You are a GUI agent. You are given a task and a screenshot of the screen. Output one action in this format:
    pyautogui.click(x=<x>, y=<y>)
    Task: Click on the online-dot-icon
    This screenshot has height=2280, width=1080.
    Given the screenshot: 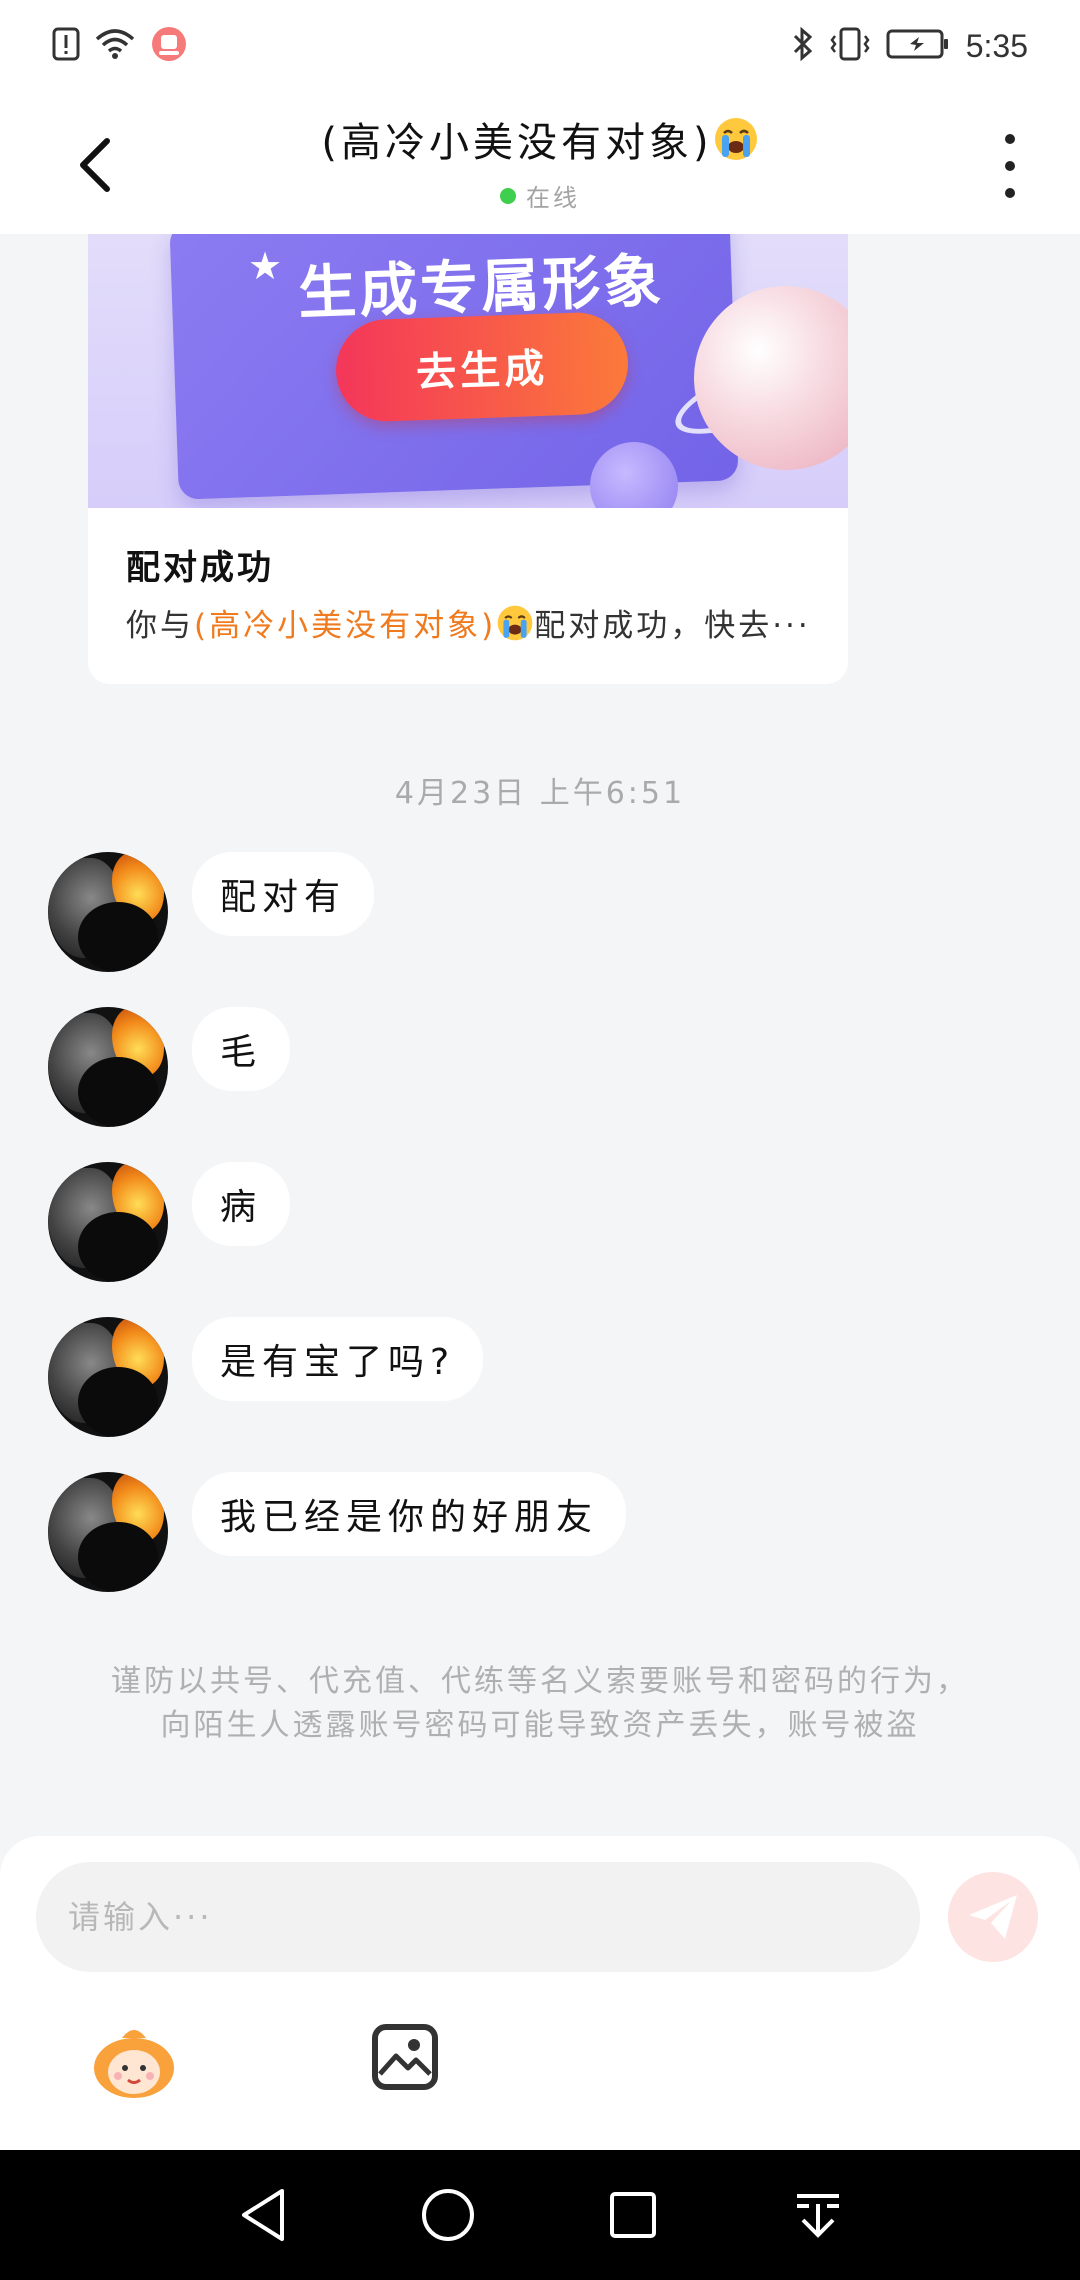 What is the action you would take?
    pyautogui.click(x=508, y=195)
    